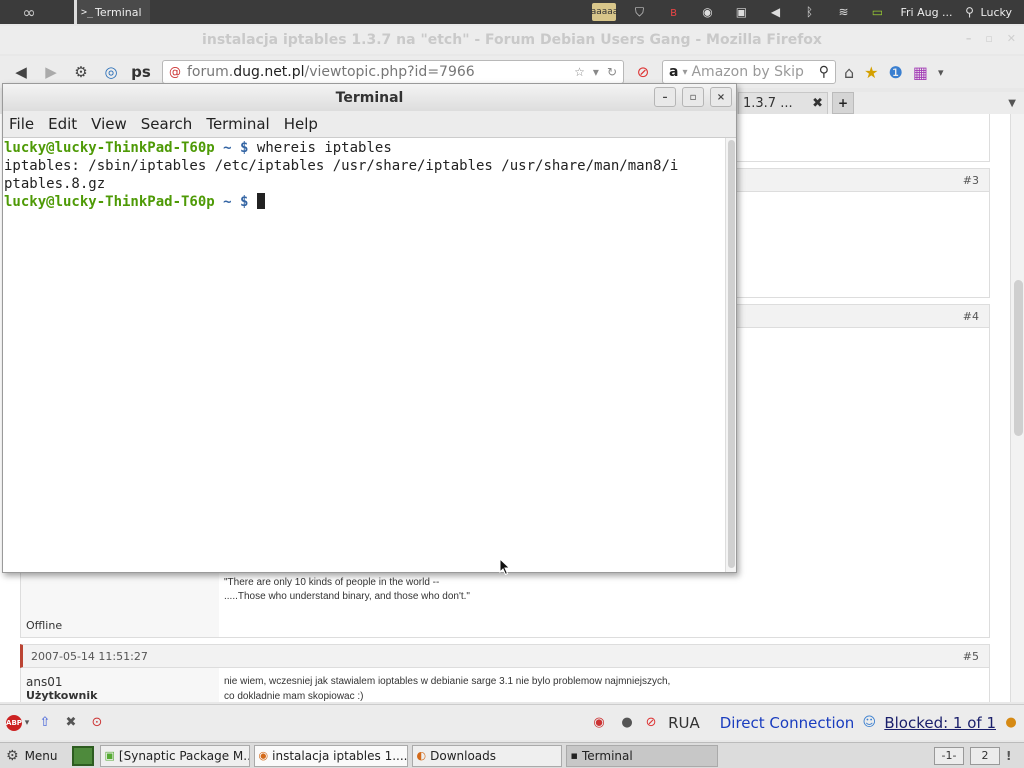 Image resolution: width=1024 pixels, height=768 pixels. Describe the element at coordinates (364, 202) in the screenshot. I see `current-prompt-line: lucky@lucky-ThinkPad-T60p ~ $` at that location.